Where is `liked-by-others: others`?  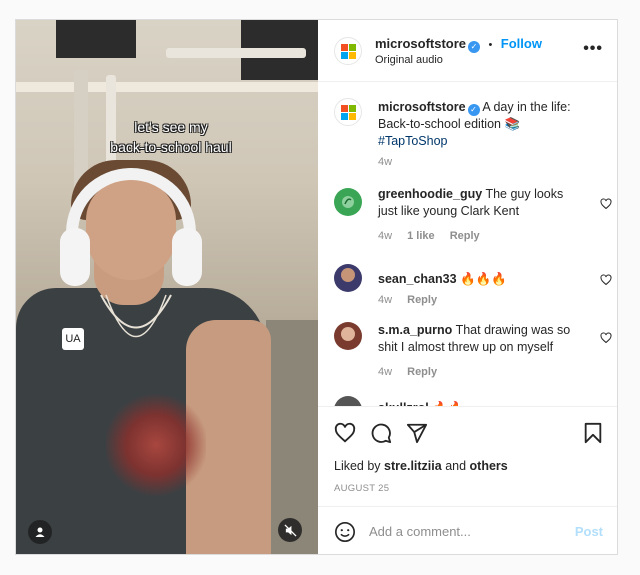
liked-by-others: others is located at coordinates (489, 466).